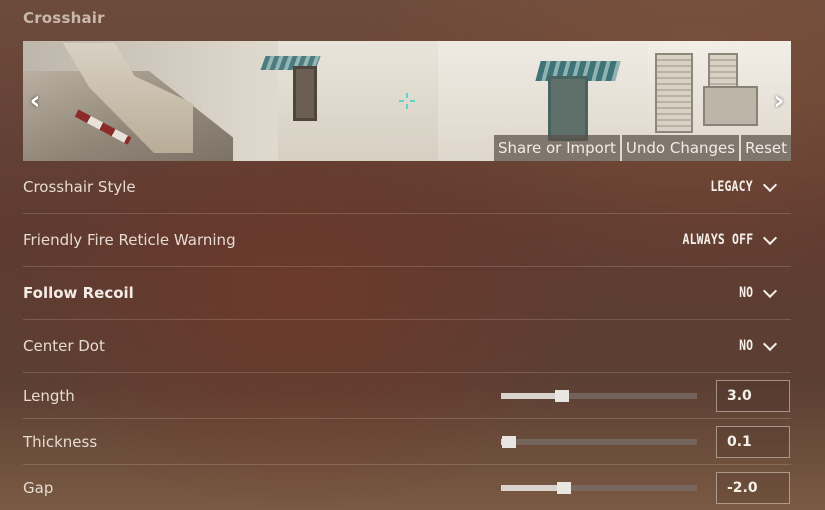 The width and height of the screenshot is (825, 510). I want to click on preview-ac-unit, so click(730, 106).